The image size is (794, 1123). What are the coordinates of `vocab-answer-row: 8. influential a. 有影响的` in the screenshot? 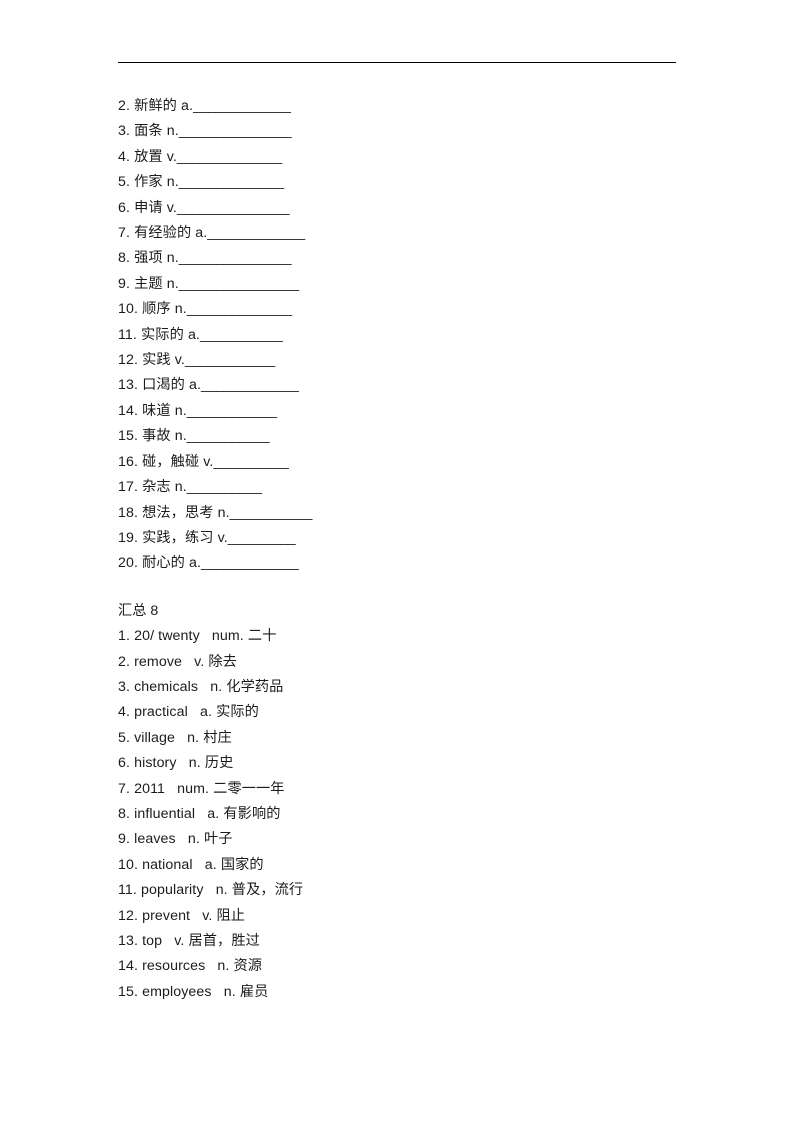 It's located at (428, 814).